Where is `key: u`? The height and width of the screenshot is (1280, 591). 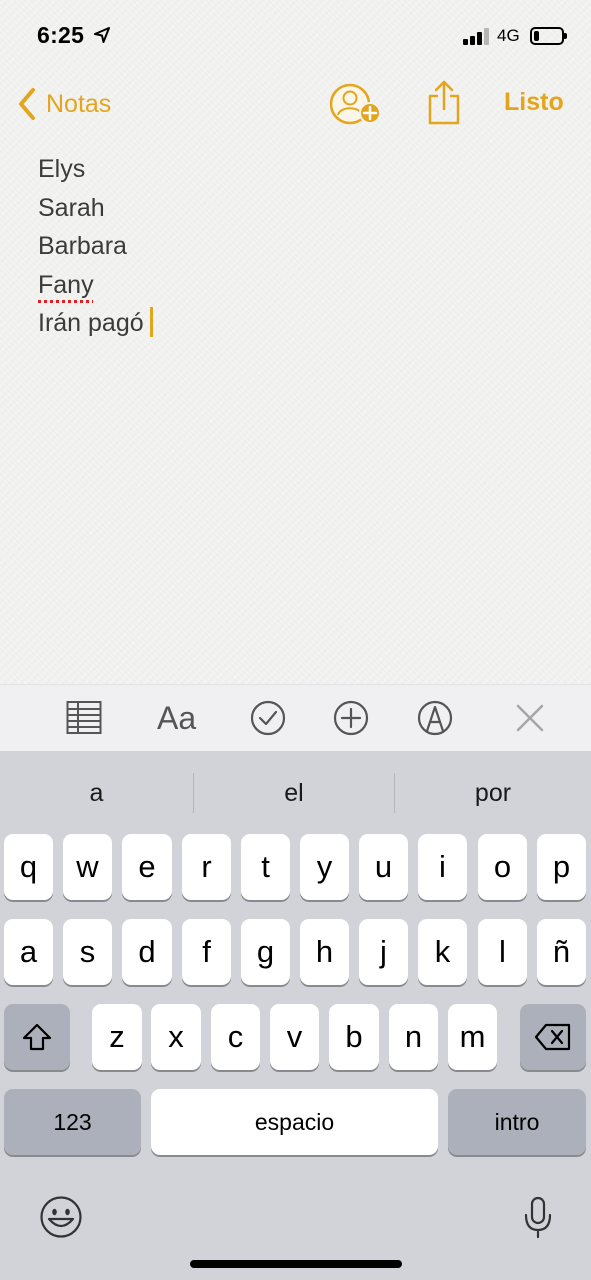 key: u is located at coordinates (383, 867).